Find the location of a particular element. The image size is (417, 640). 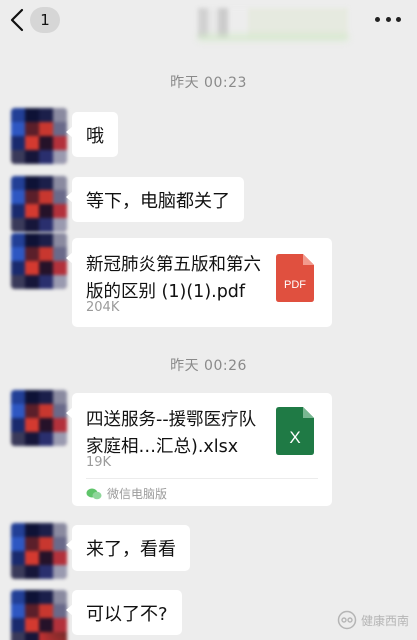

file-source-label: 微信电脑版 is located at coordinates (137, 494).